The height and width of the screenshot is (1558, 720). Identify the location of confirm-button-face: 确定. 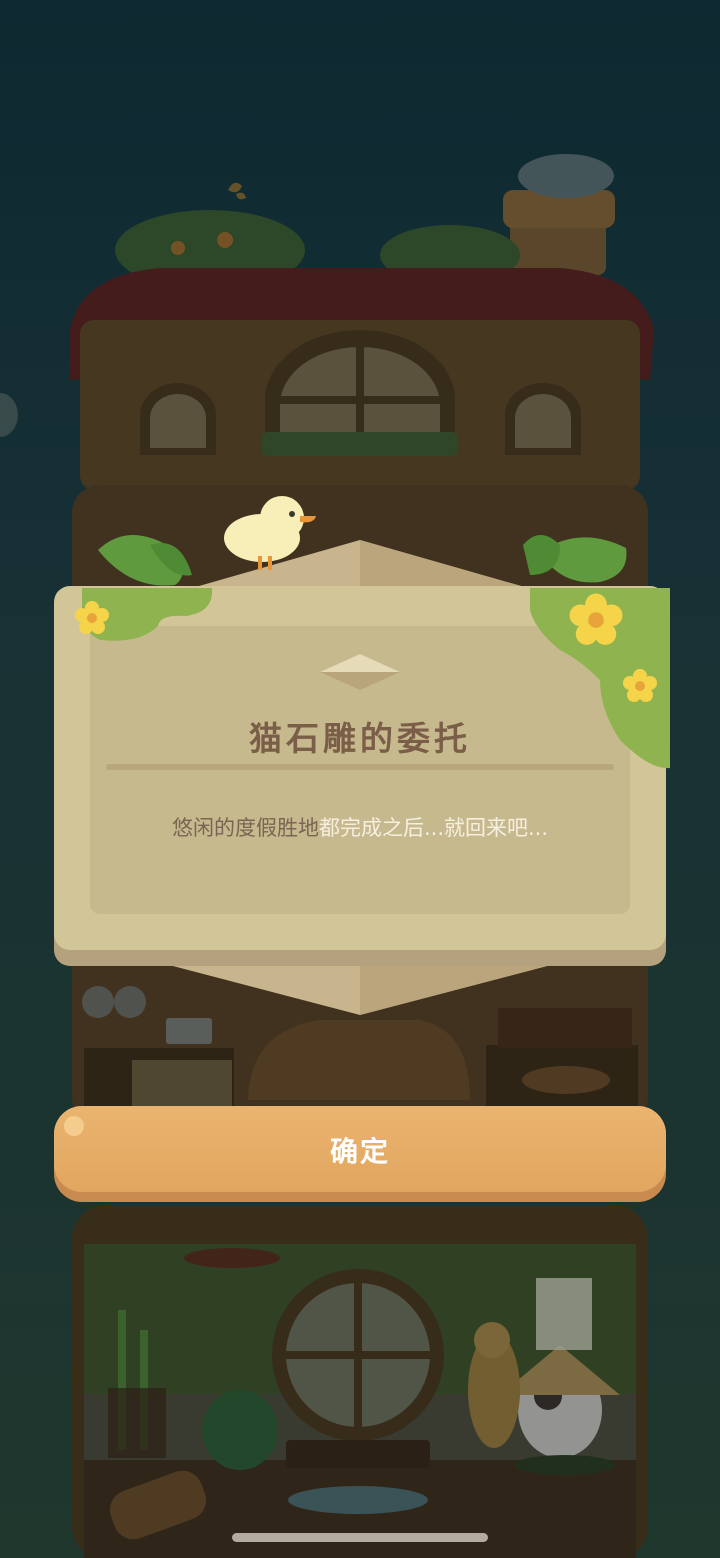
(360, 1149).